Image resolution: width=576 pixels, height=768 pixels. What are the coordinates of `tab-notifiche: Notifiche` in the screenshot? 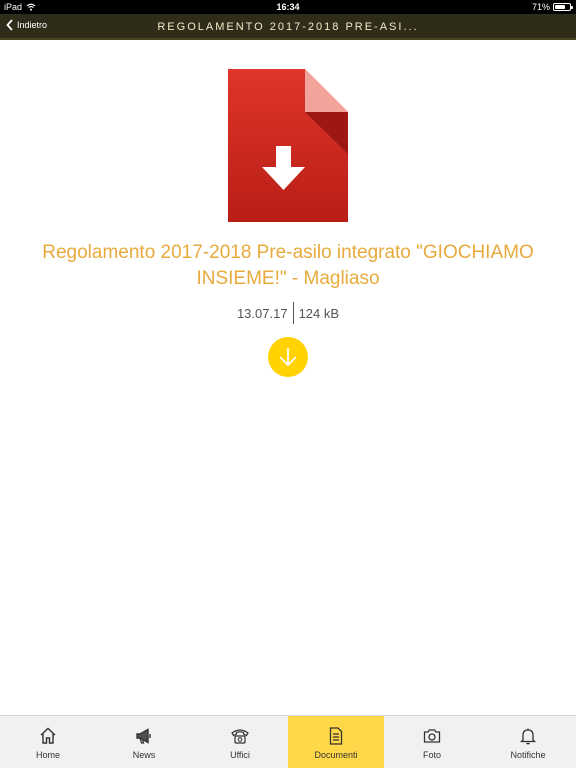 It's located at (528, 742).